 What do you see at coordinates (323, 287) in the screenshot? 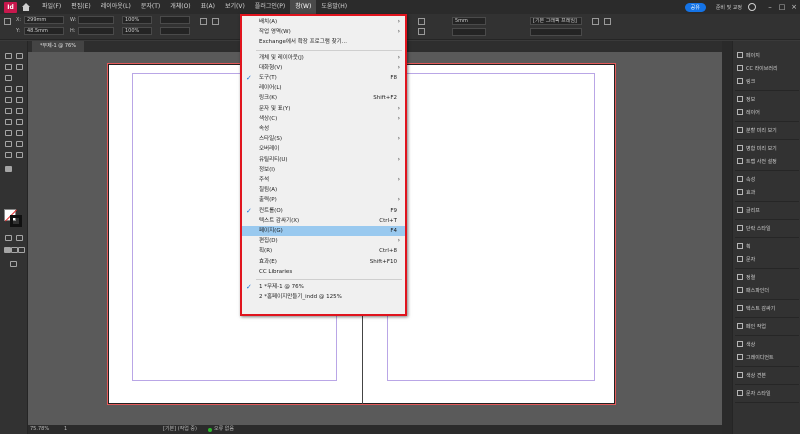
I see `window-menu-item: ✓ 1 *무제-1 @ 76%` at bounding box center [323, 287].